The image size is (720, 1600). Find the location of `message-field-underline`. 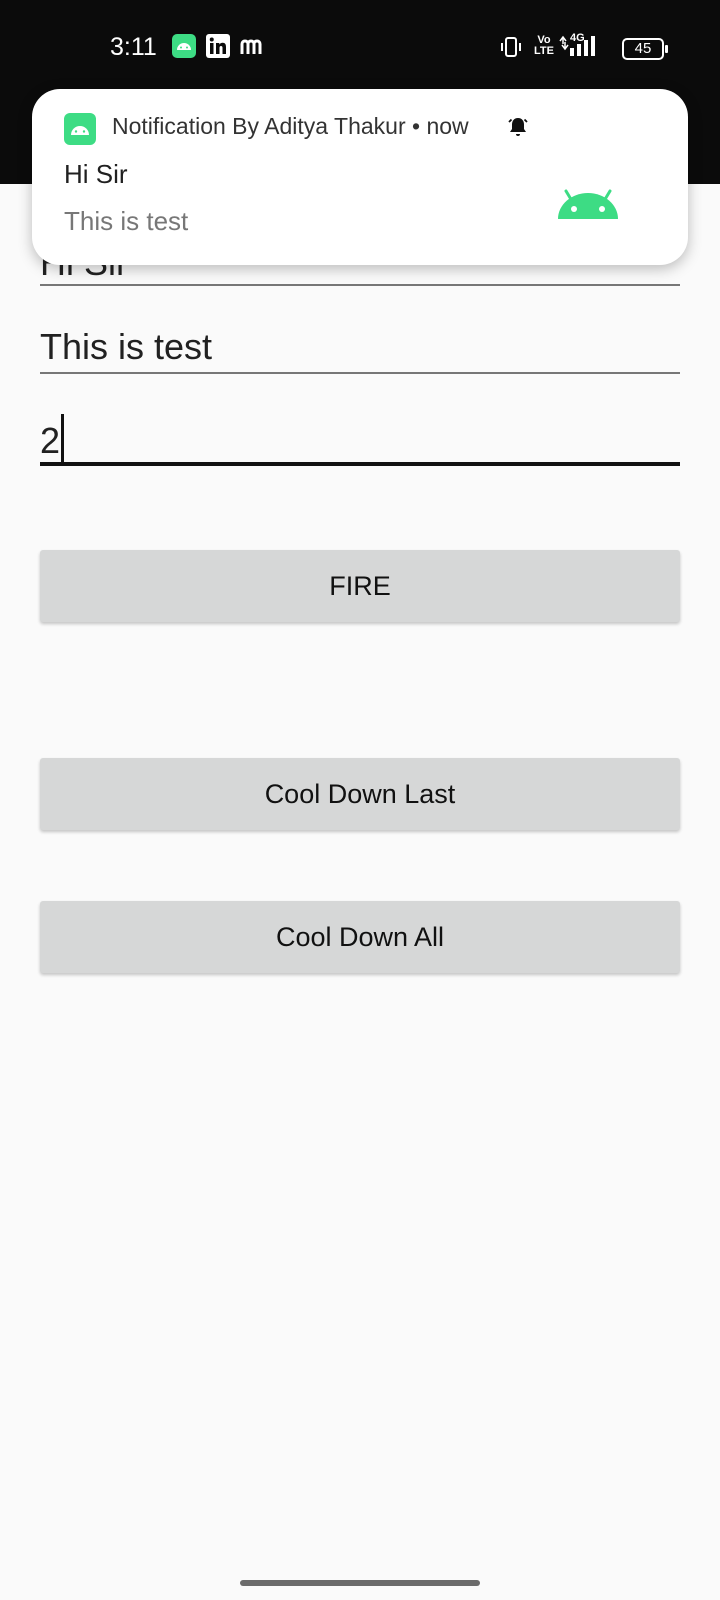

message-field-underline is located at coordinates (360, 373).